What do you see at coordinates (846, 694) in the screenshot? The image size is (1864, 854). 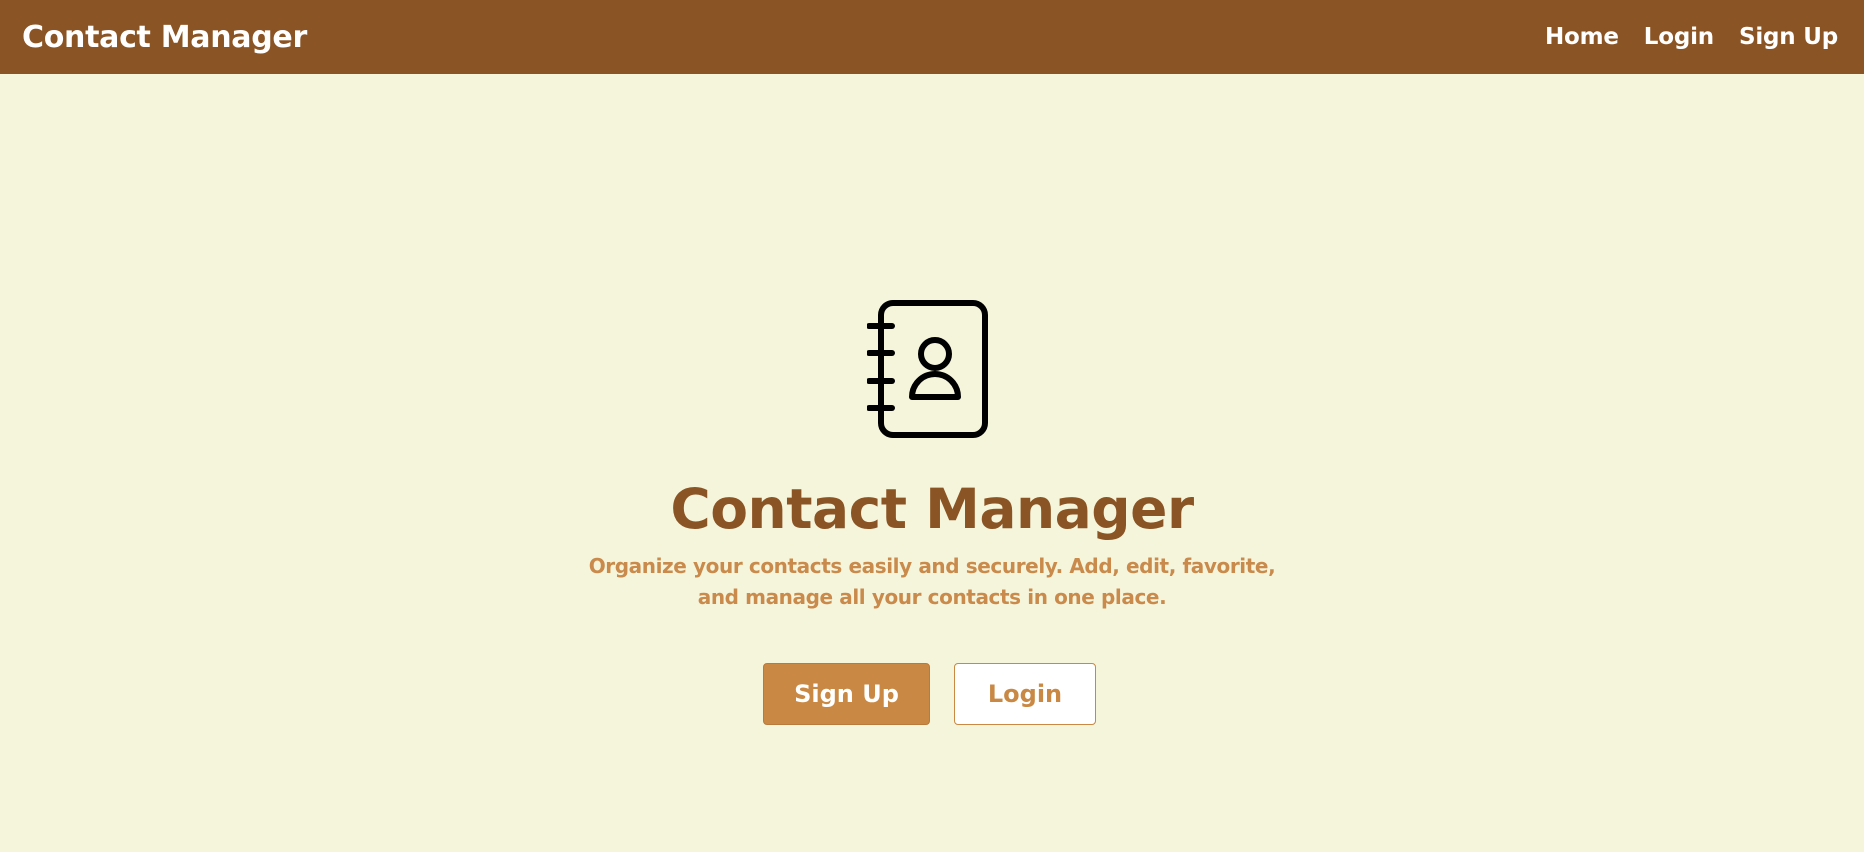 I see `signup-button: Sign Up` at bounding box center [846, 694].